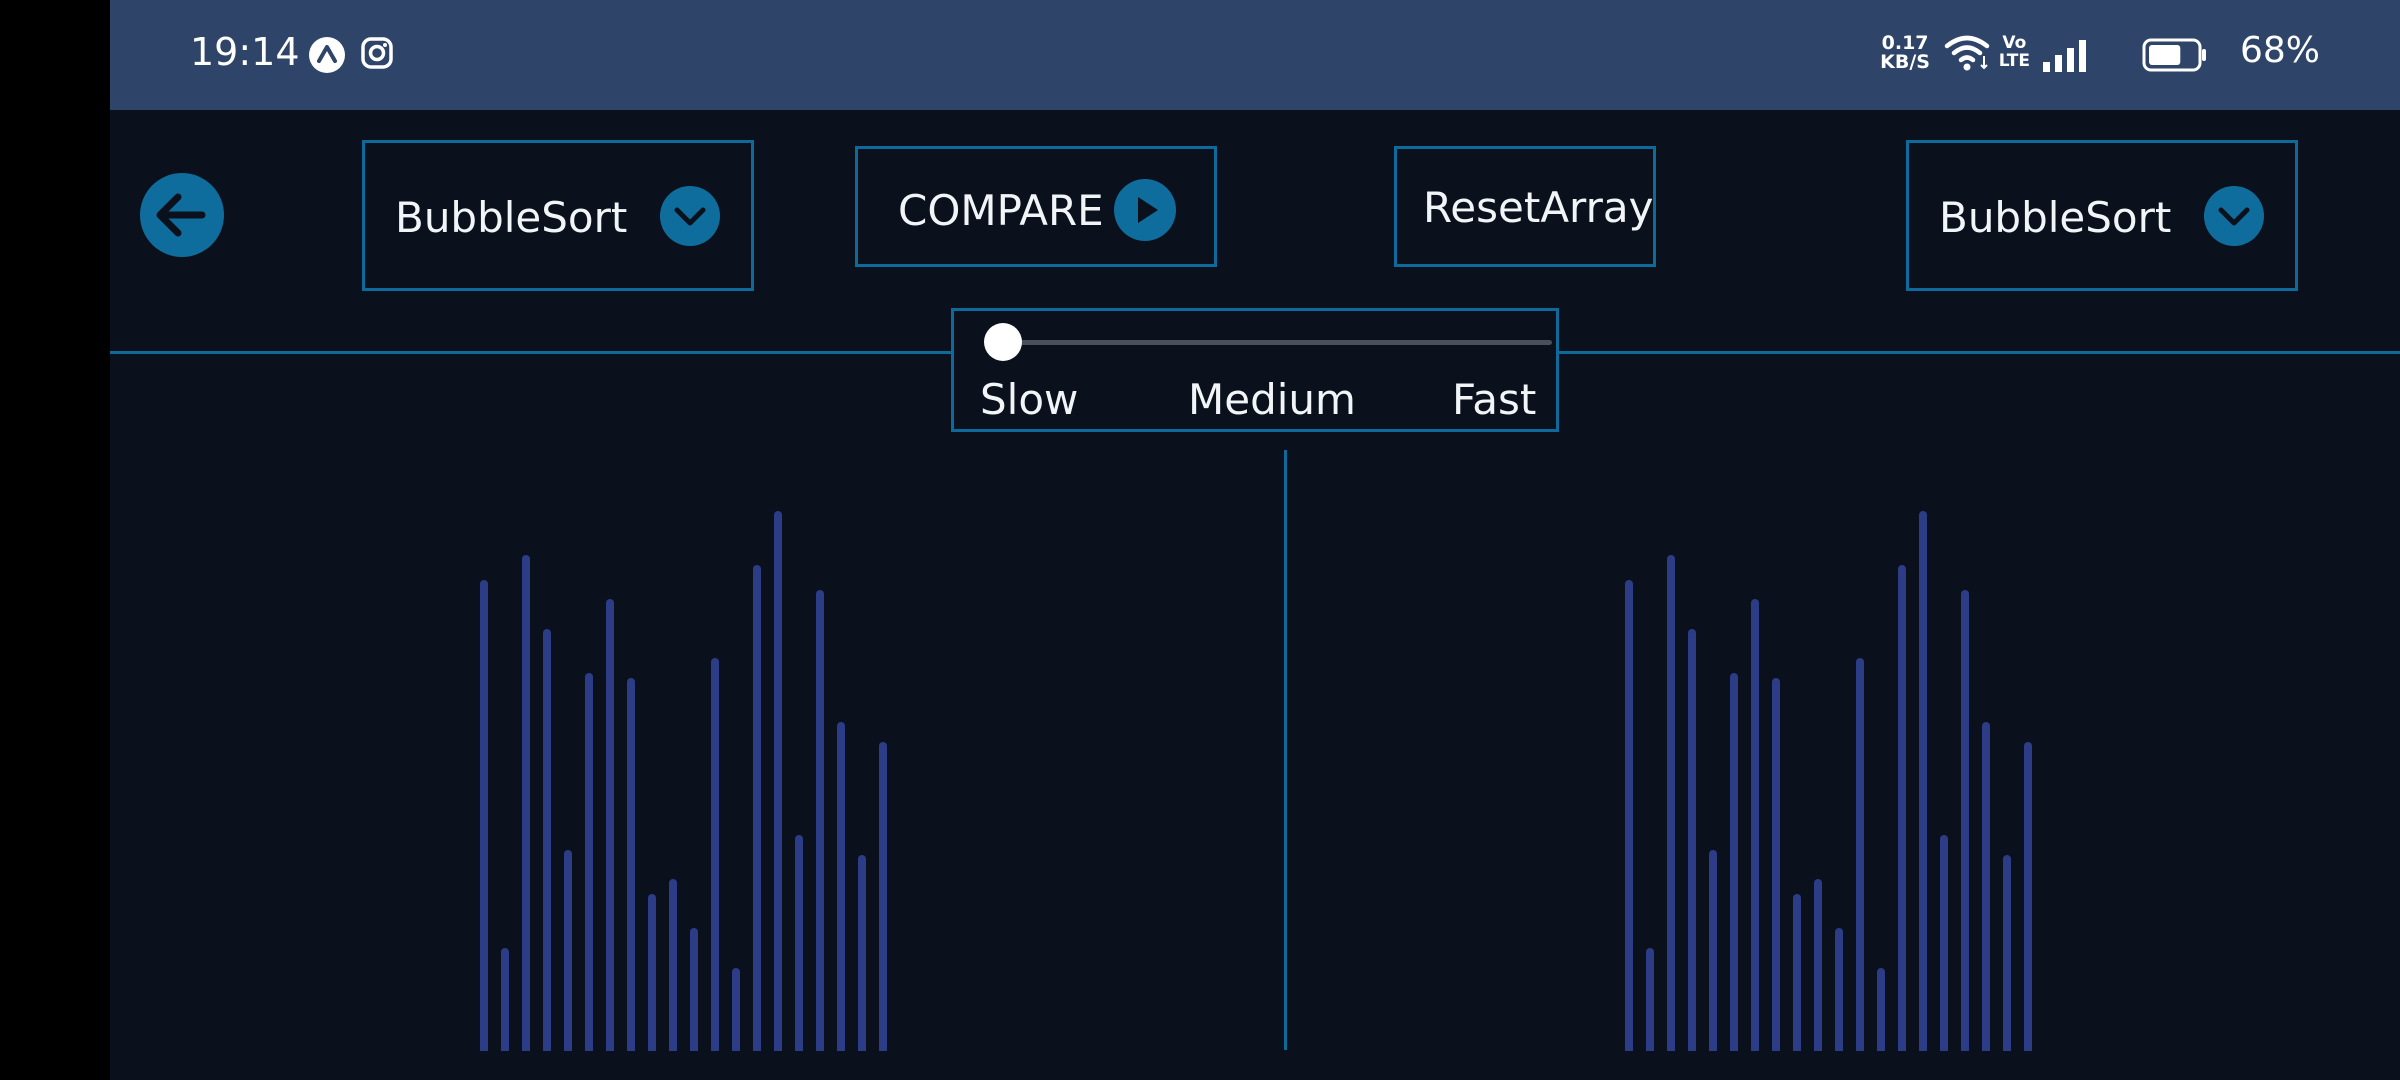 This screenshot has width=2400, height=1080. Describe the element at coordinates (55, 540) in the screenshot. I see `screen-cutout` at that location.